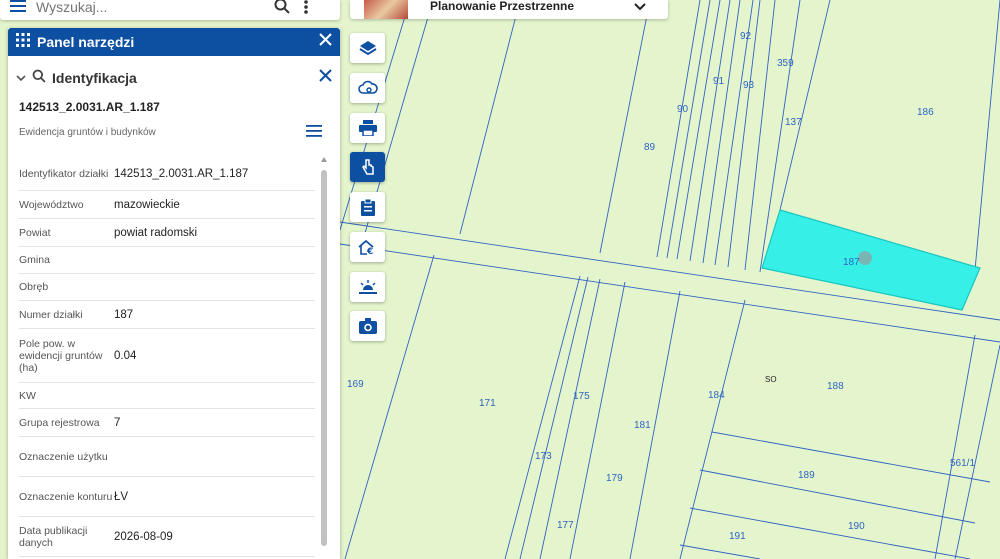  I want to click on panel-header: Panel narzędzi, so click(174, 42).